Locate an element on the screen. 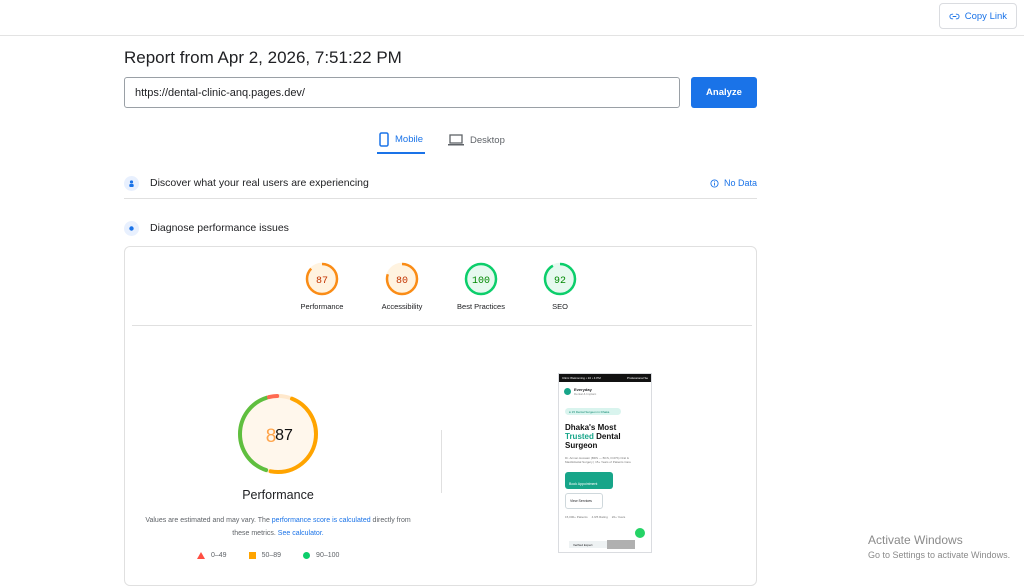 The width and height of the screenshot is (1024, 586). score-value: 80 is located at coordinates (402, 281).